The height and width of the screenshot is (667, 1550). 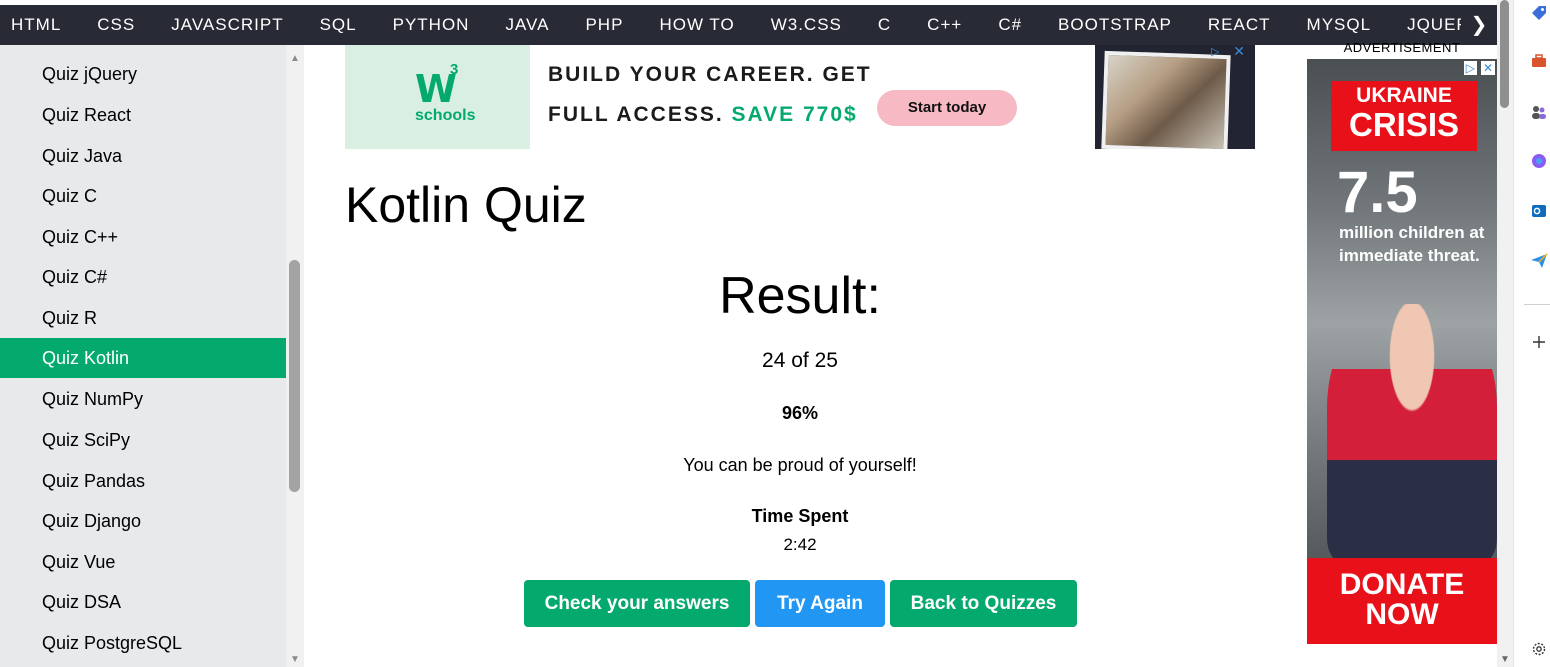 I want to click on ad-headline-line2-prefix: FULL ACCESS., so click(x=636, y=114).